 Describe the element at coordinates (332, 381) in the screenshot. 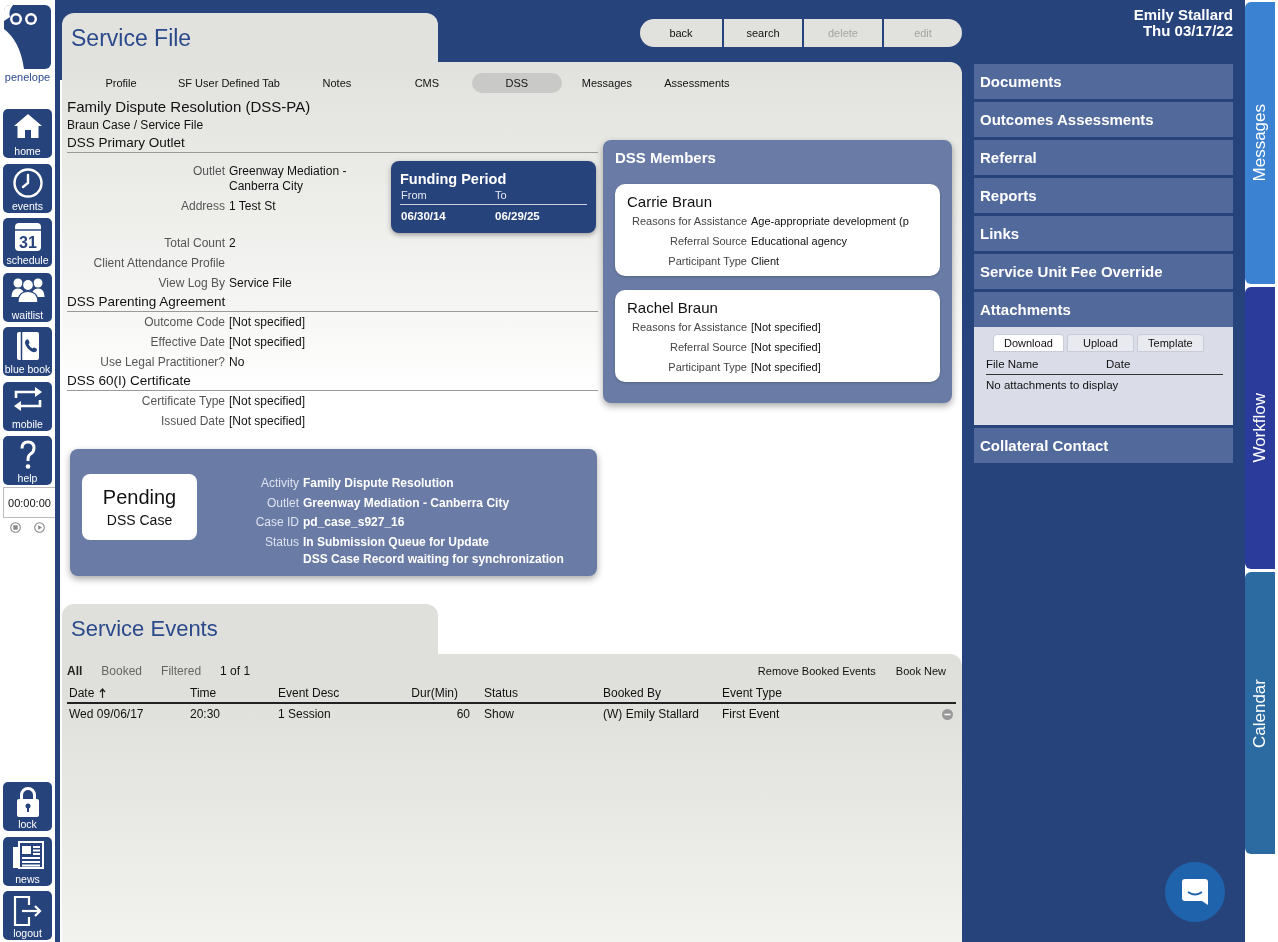

I see `section-heading: DSS 60(I) Certificate` at that location.